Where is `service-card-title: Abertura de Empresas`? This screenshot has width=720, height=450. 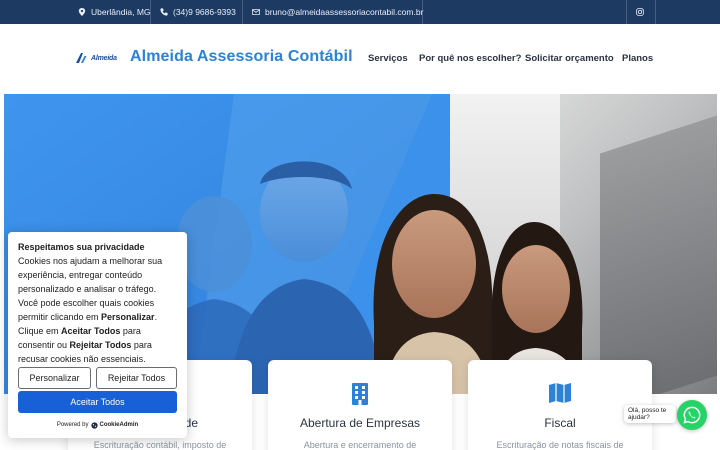 service-card-title: Abertura de Empresas is located at coordinates (360, 423).